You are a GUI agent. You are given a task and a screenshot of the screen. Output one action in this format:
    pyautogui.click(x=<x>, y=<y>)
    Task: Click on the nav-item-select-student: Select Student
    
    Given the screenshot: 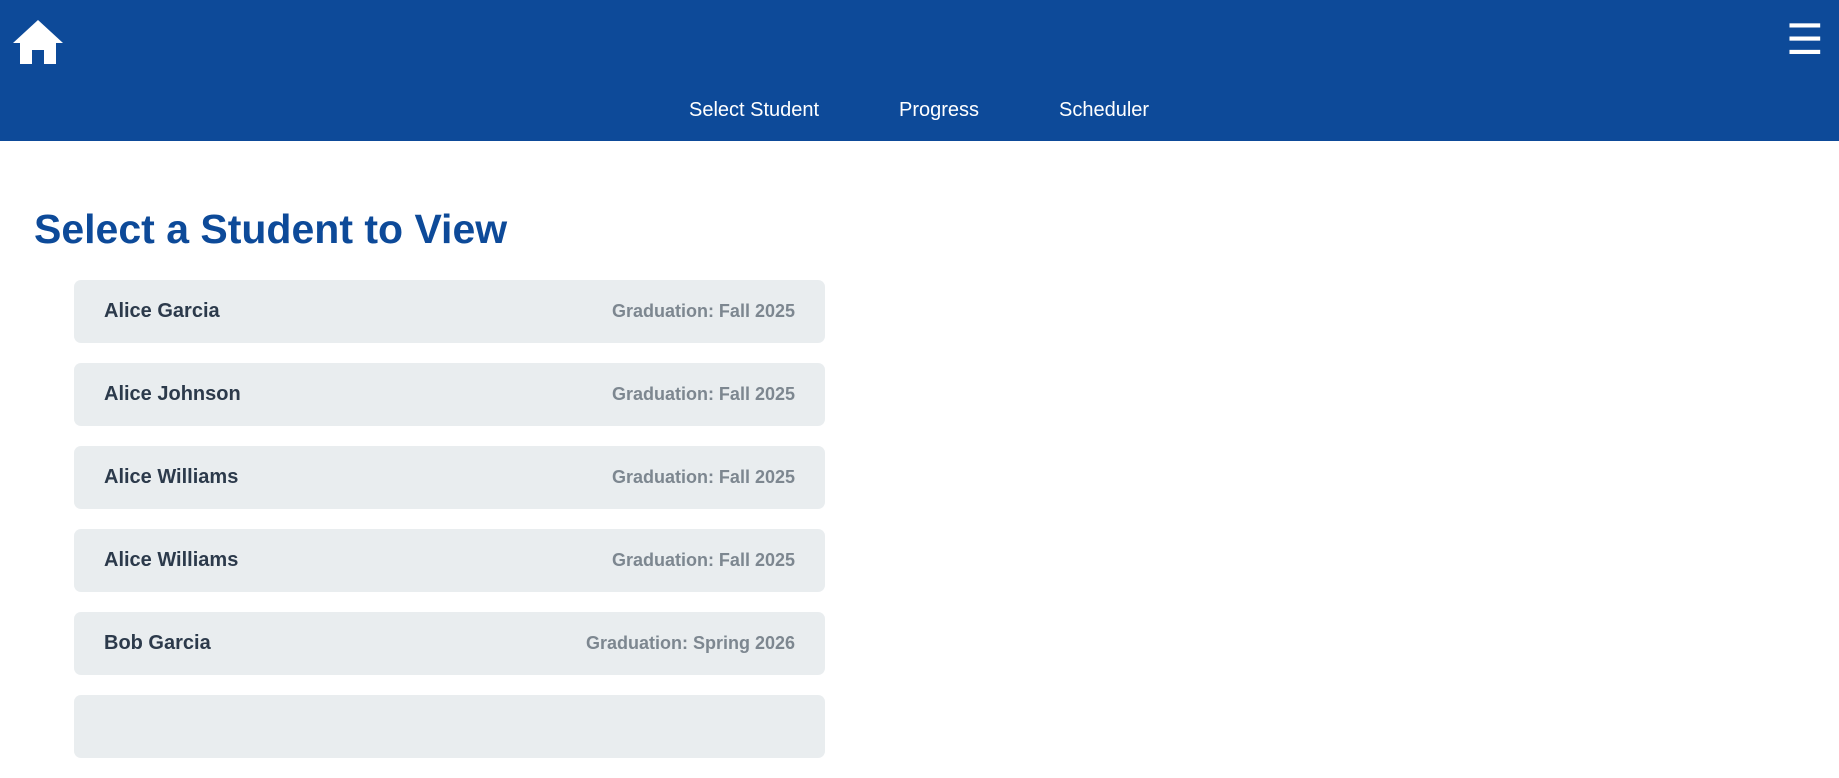 What is the action you would take?
    pyautogui.click(x=754, y=110)
    